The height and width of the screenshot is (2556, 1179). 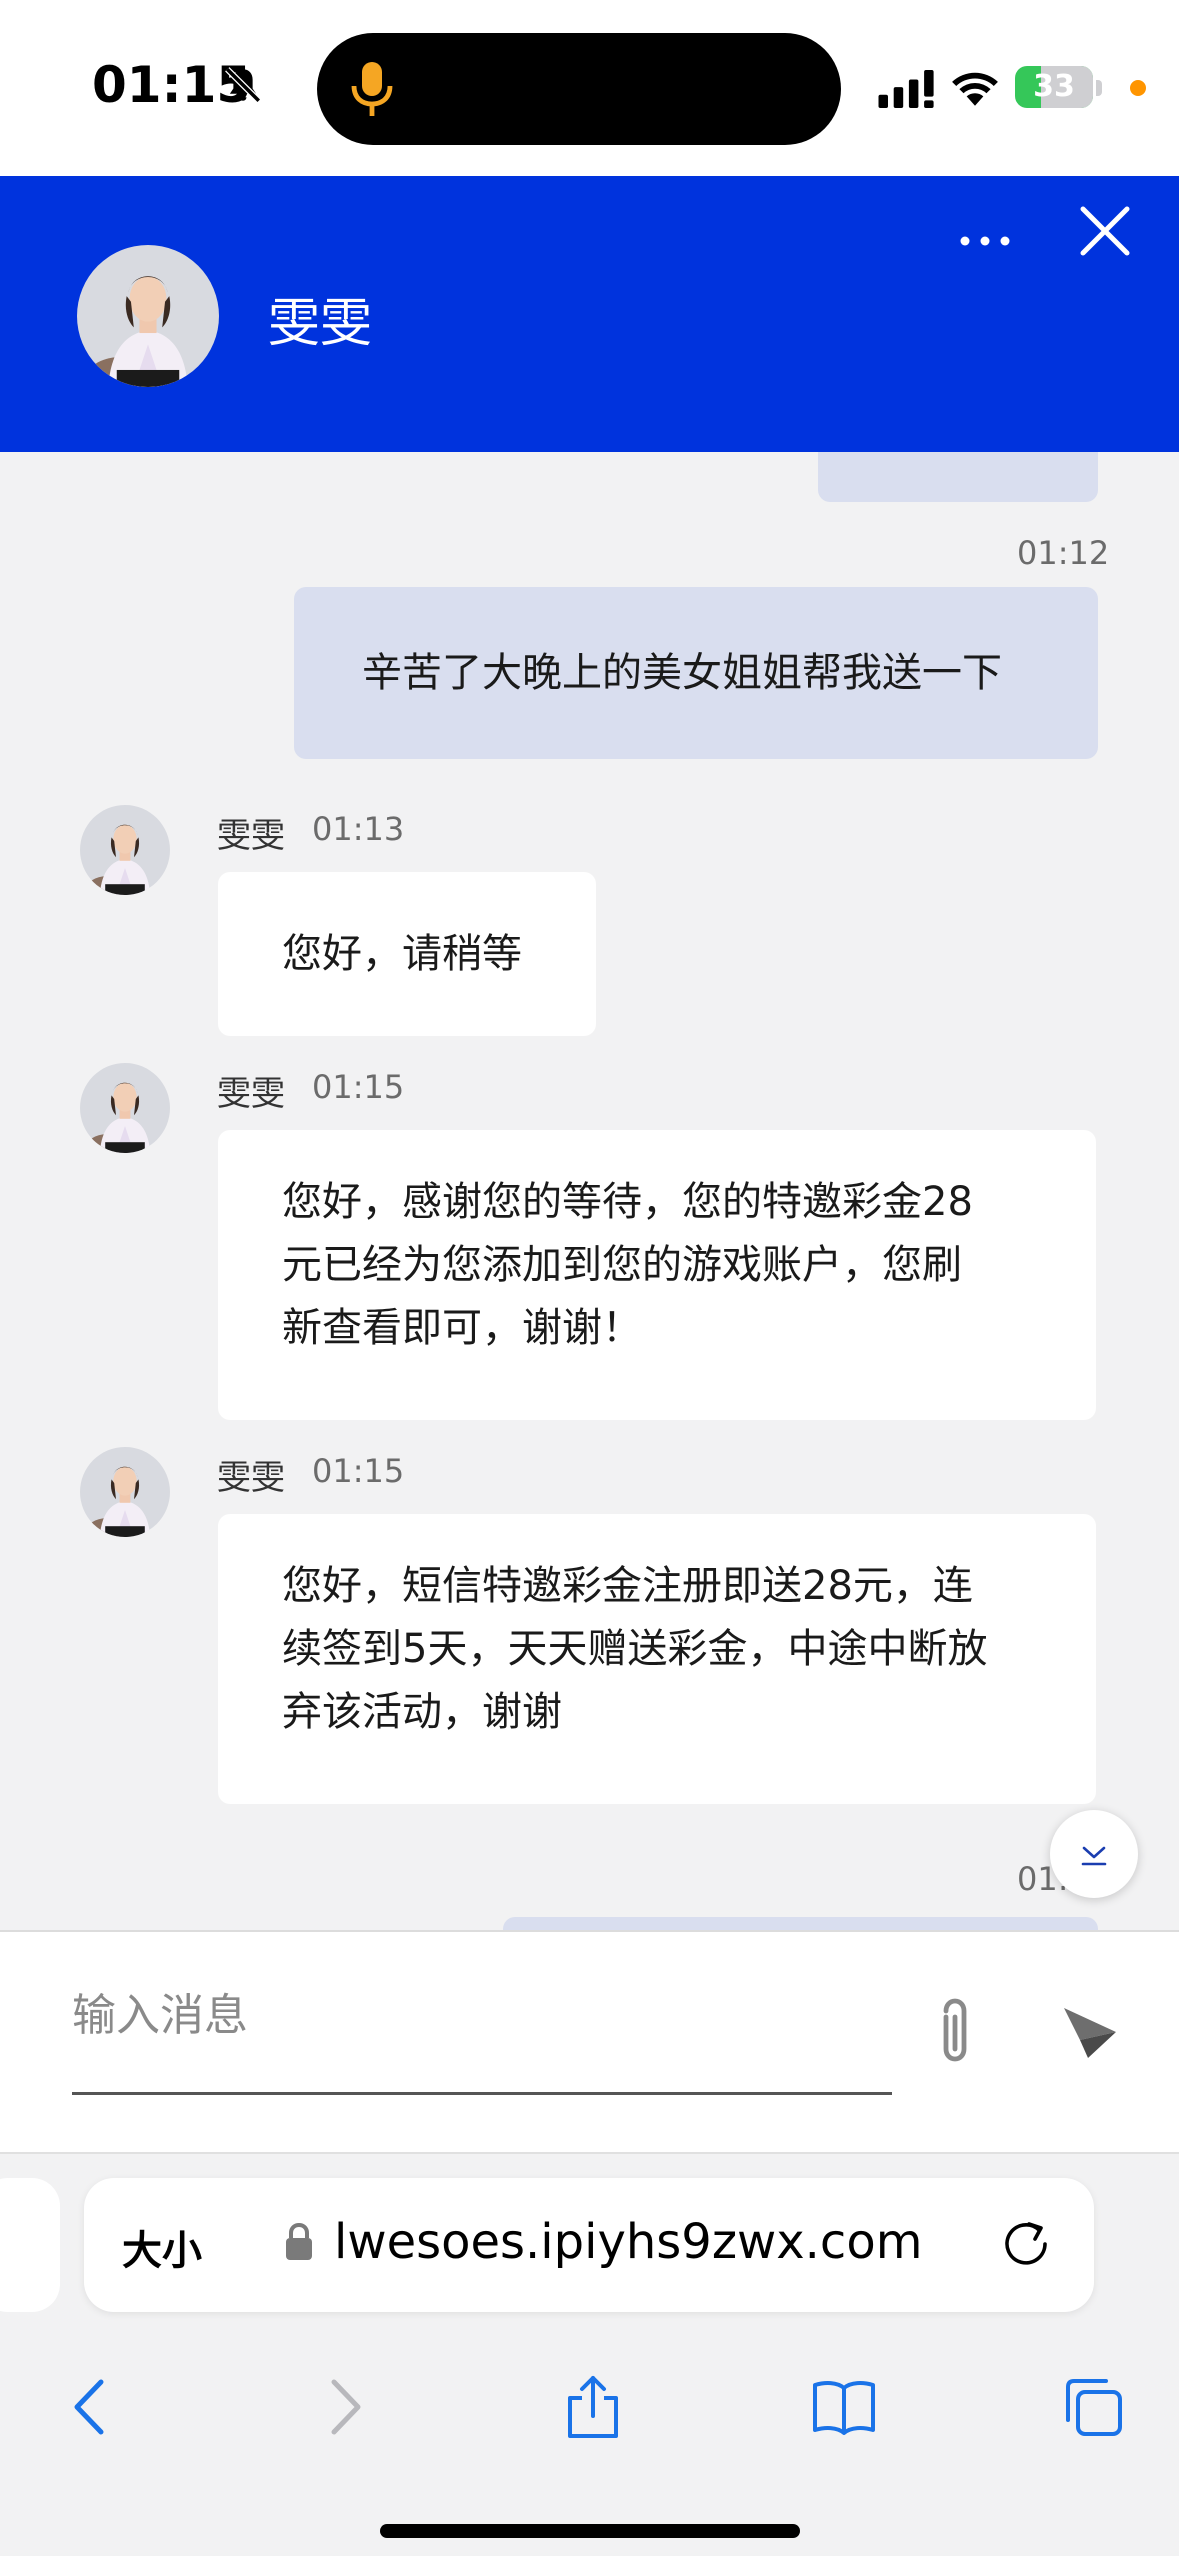 What do you see at coordinates (985, 241) in the screenshot?
I see `more-icon` at bounding box center [985, 241].